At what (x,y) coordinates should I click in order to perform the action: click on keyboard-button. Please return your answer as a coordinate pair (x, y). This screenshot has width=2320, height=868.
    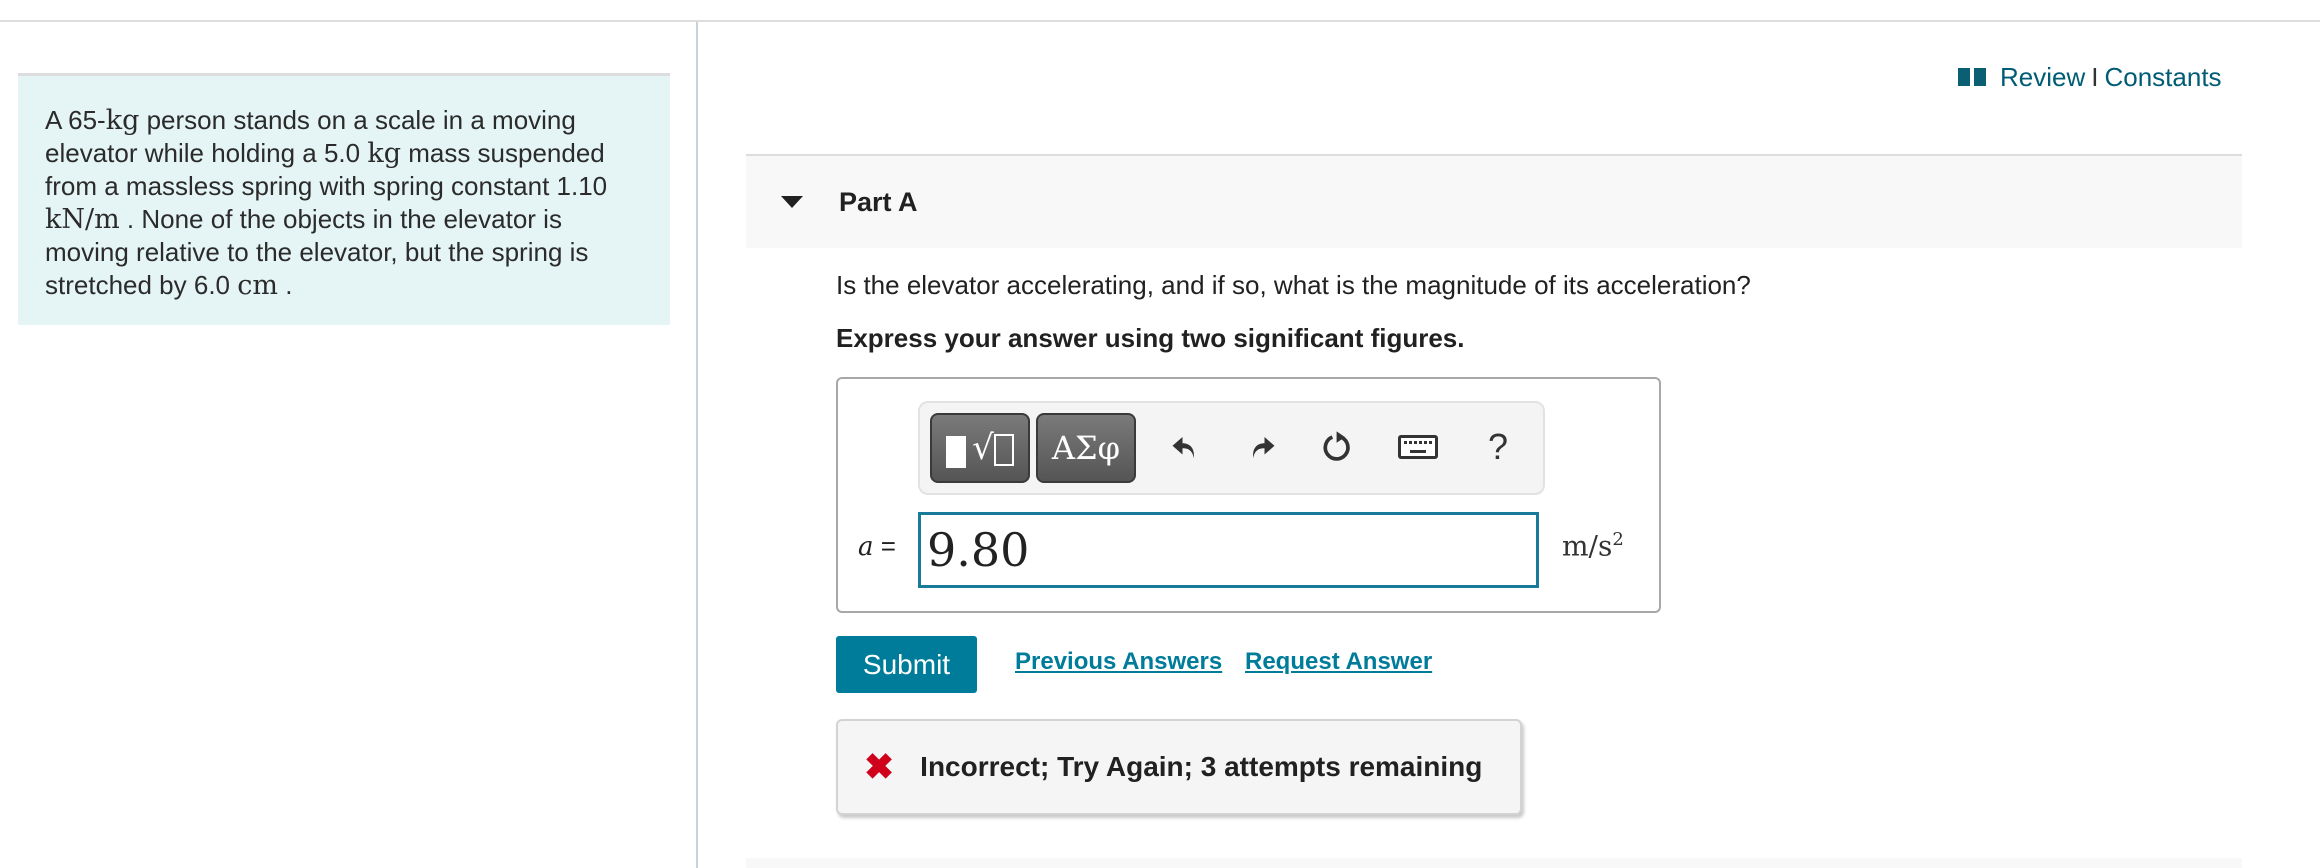
    Looking at the image, I should click on (1418, 447).